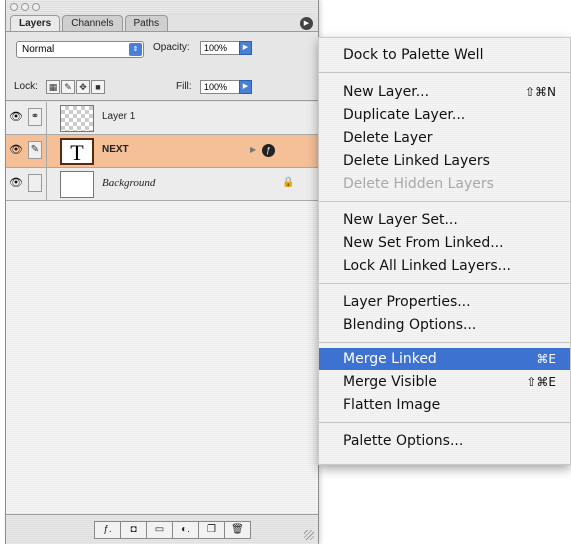  What do you see at coordinates (245, 87) in the screenshot?
I see `fill-slider-arrow-icon: ▶` at bounding box center [245, 87].